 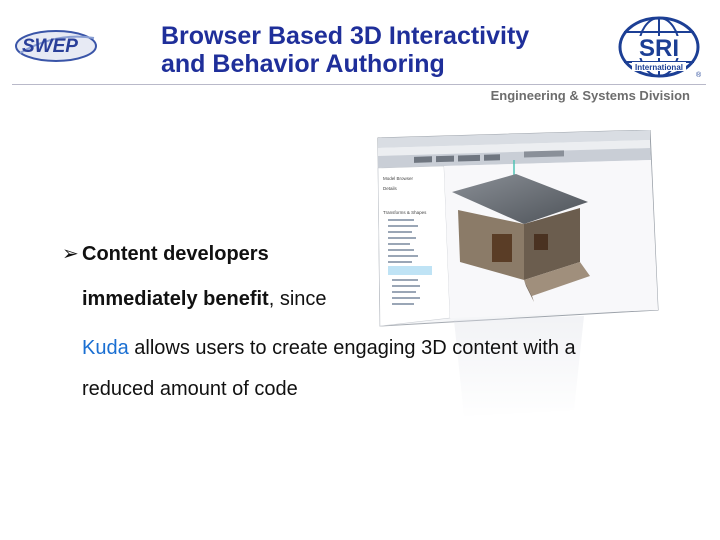 I want to click on body-line-2: immediately benefit, since, so click(x=204, y=299).